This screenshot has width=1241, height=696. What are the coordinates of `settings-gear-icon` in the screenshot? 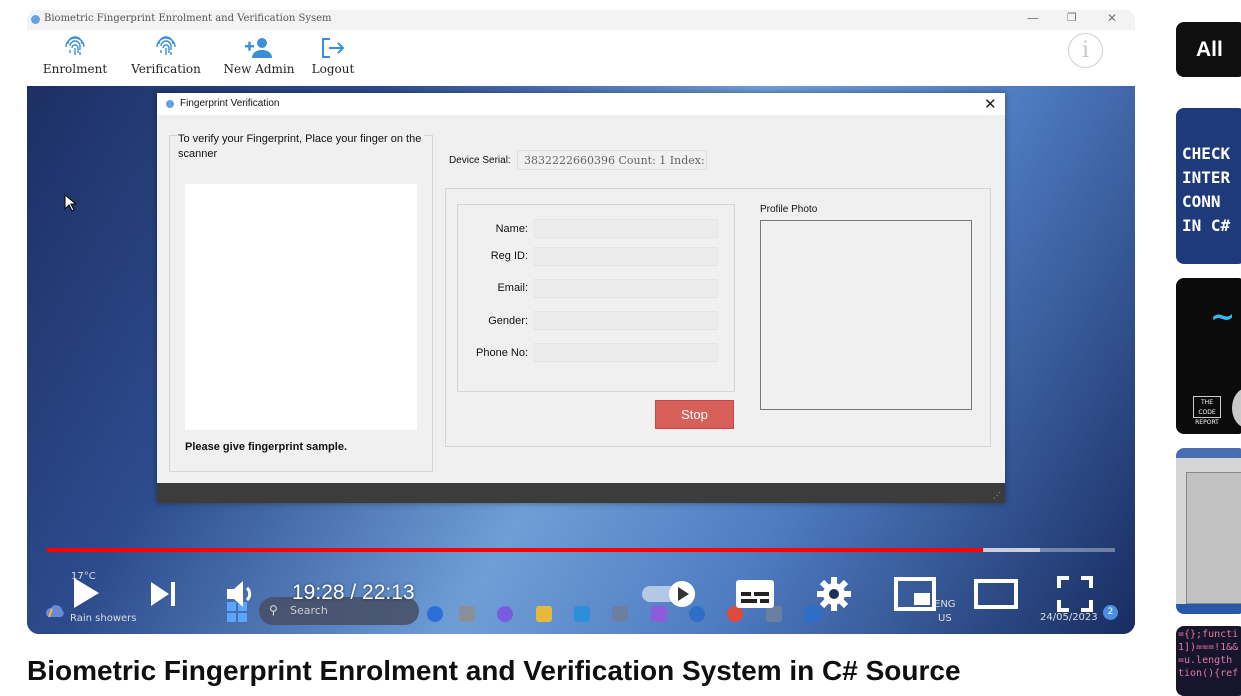 It's located at (834, 594).